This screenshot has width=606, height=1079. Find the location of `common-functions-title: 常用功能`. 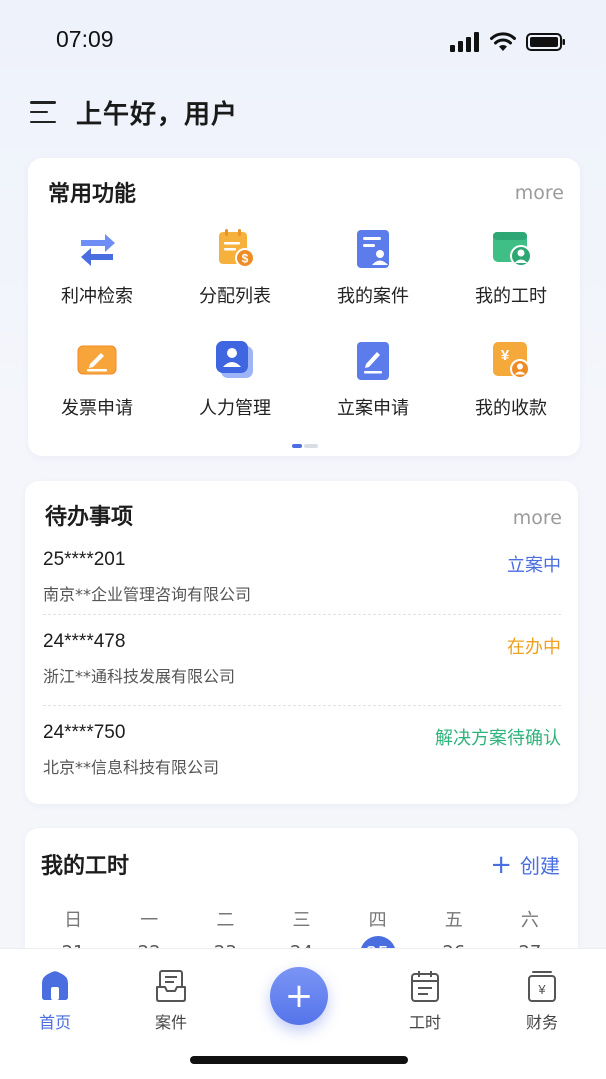

common-functions-title: 常用功能 is located at coordinates (92, 194).